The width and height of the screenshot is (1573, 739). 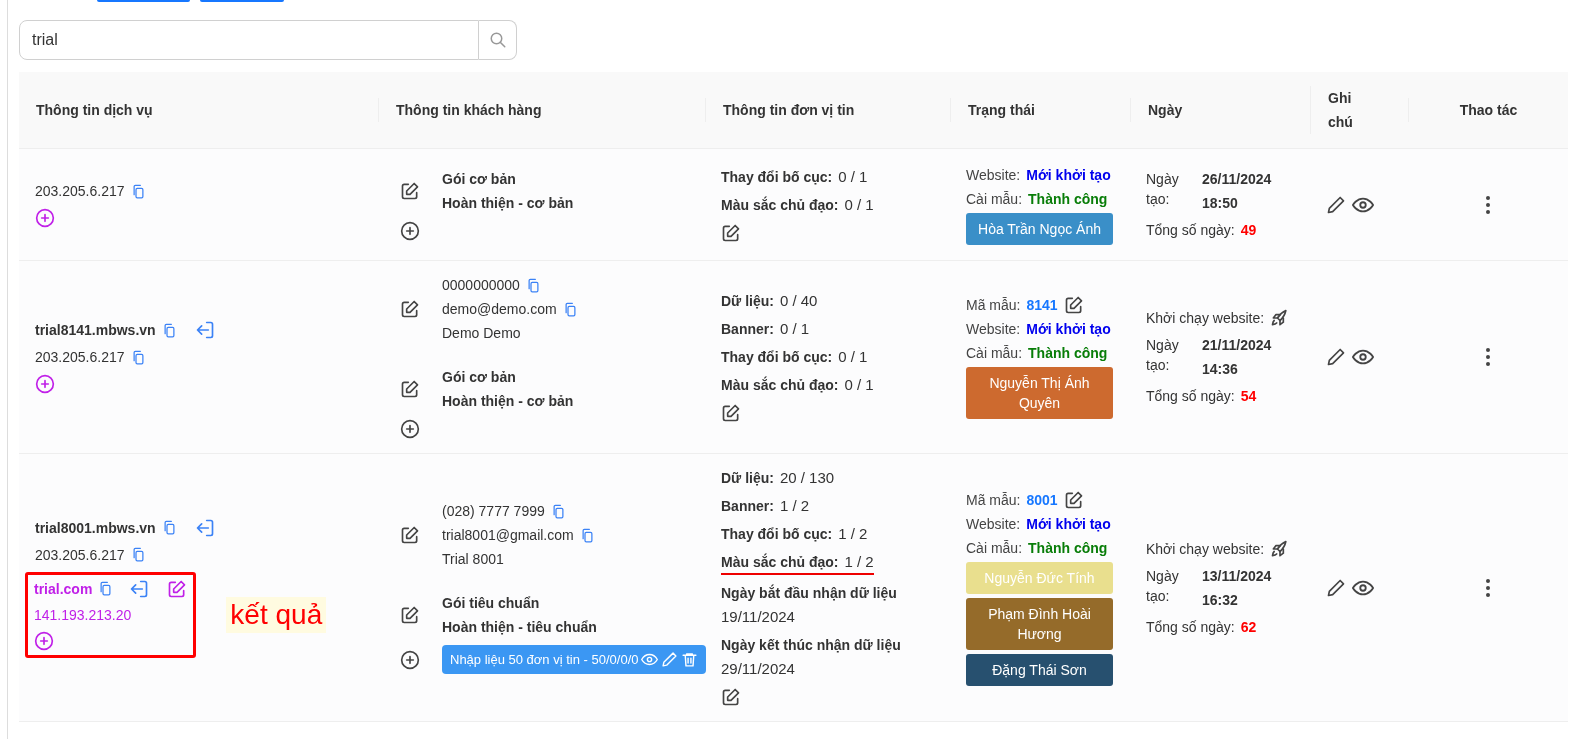 What do you see at coordinates (777, 534) in the screenshot?
I see `unit-label: Thay đổi bố cục:` at bounding box center [777, 534].